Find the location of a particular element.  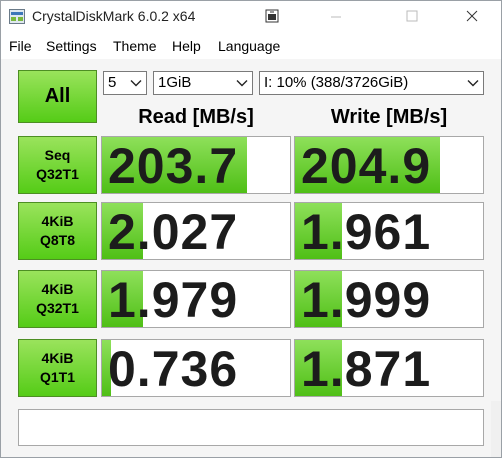

menu-theme: Theme is located at coordinates (135, 46).